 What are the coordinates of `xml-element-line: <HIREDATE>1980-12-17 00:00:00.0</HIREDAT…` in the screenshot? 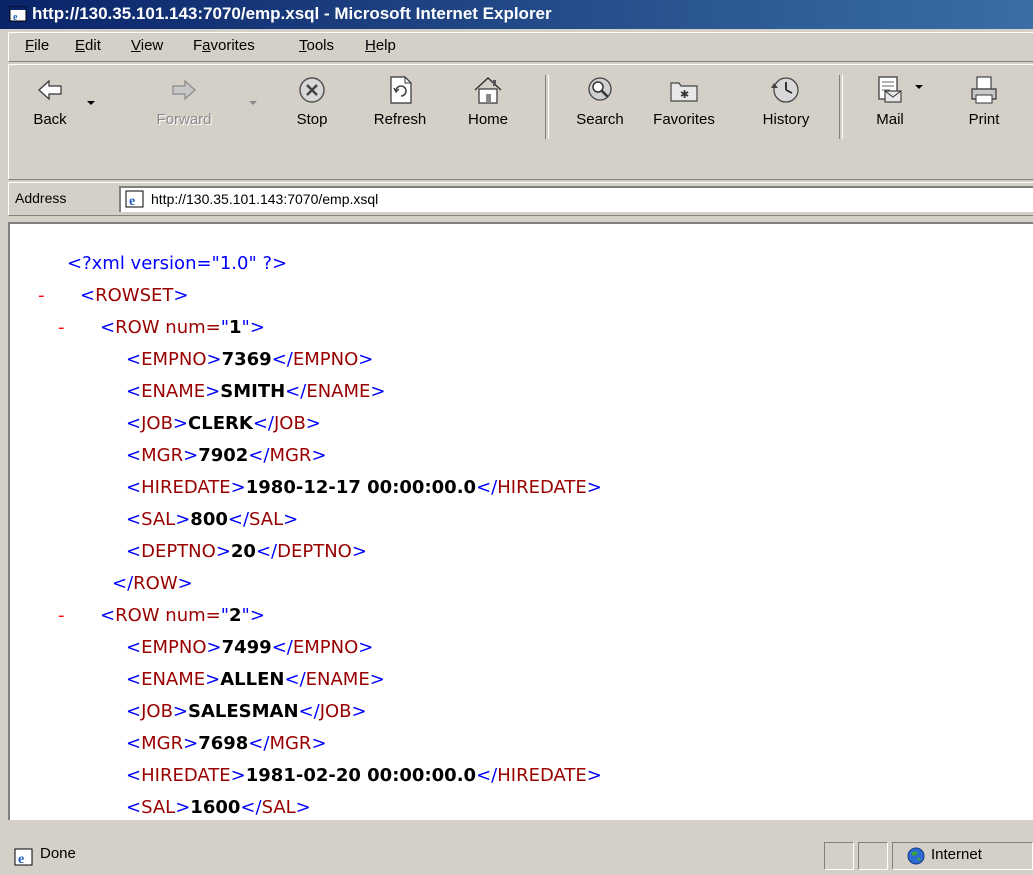 It's located at (364, 488).